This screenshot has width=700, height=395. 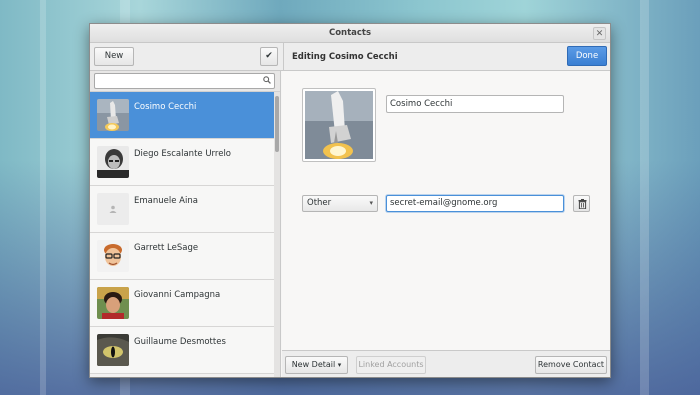 I want to click on contact-name: Cosimo Cecchi, so click(x=165, y=107).